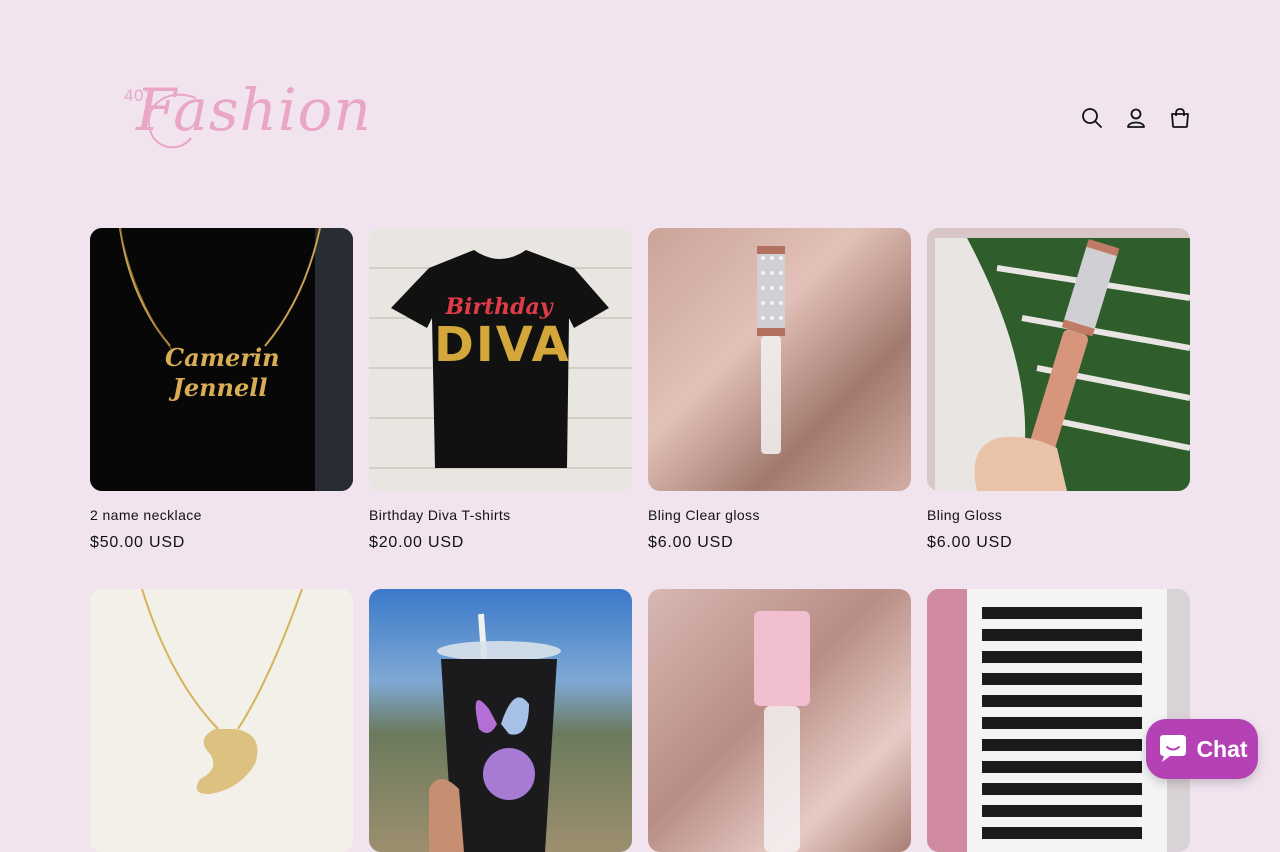 The height and width of the screenshot is (852, 1280). What do you see at coordinates (964, 515) in the screenshot?
I see `product-title: Bling Gloss` at bounding box center [964, 515].